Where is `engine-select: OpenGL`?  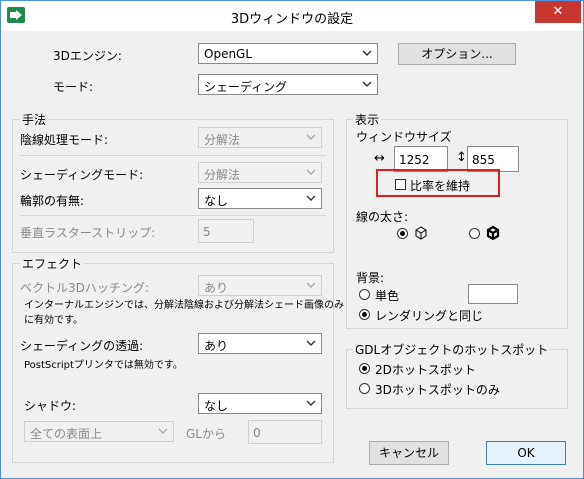 engine-select: OpenGL is located at coordinates (288, 53).